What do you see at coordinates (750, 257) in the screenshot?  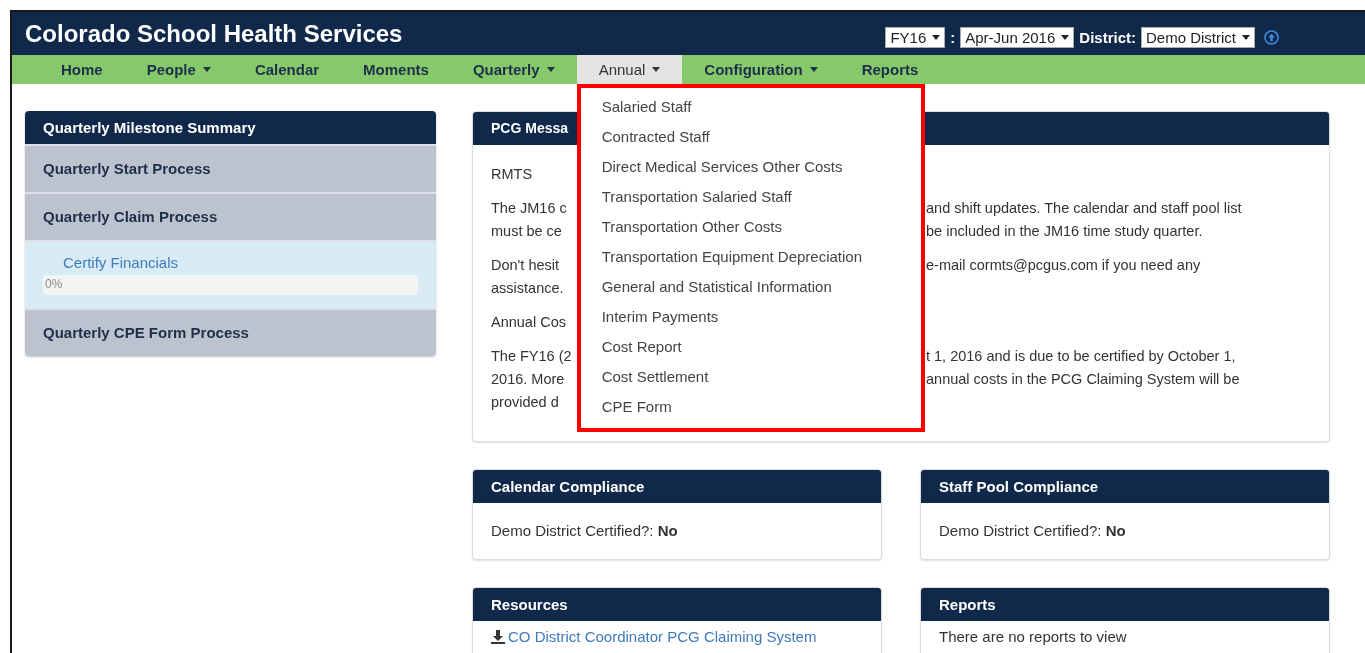 I see `menu-item: Transportation Equipment Depreciation` at bounding box center [750, 257].